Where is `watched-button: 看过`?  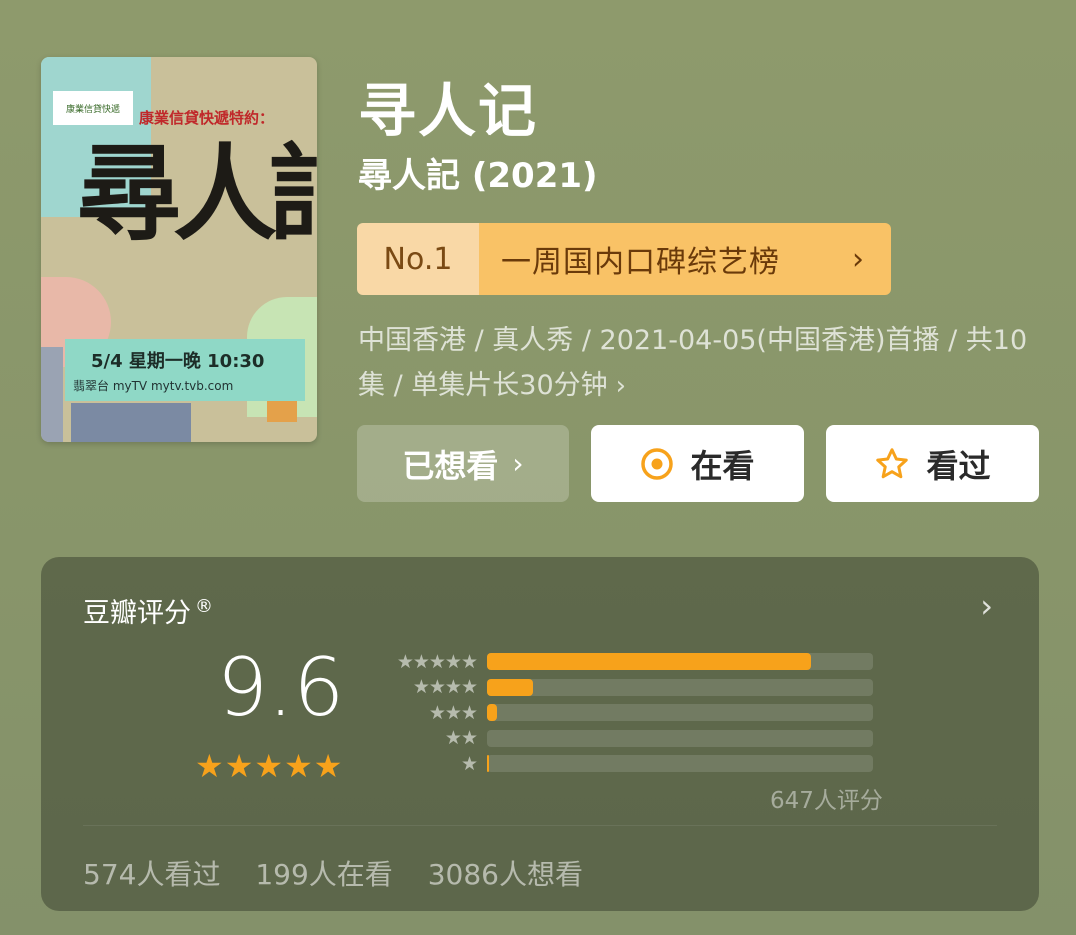
watched-button: 看过 is located at coordinates (932, 463).